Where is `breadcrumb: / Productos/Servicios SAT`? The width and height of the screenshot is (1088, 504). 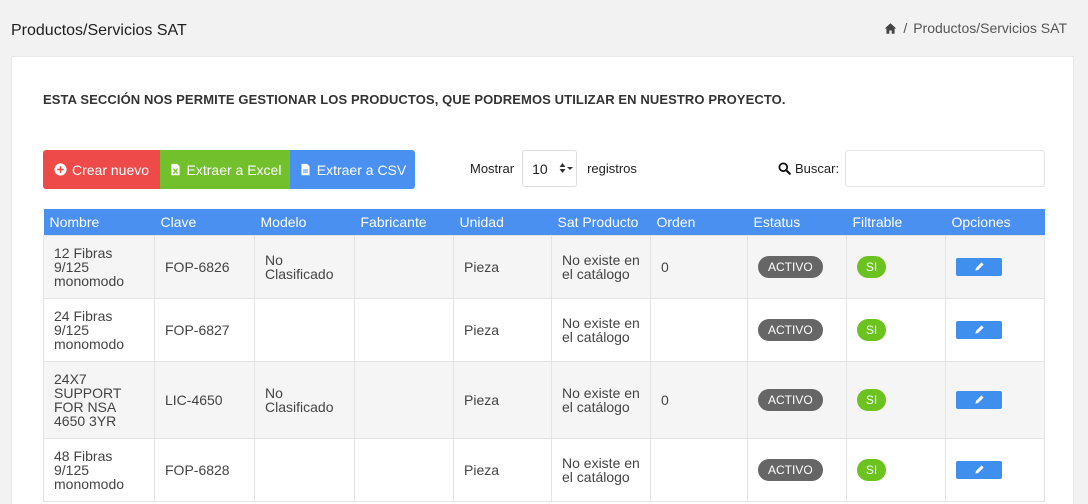
breadcrumb: / Productos/Servicios SAT is located at coordinates (975, 28).